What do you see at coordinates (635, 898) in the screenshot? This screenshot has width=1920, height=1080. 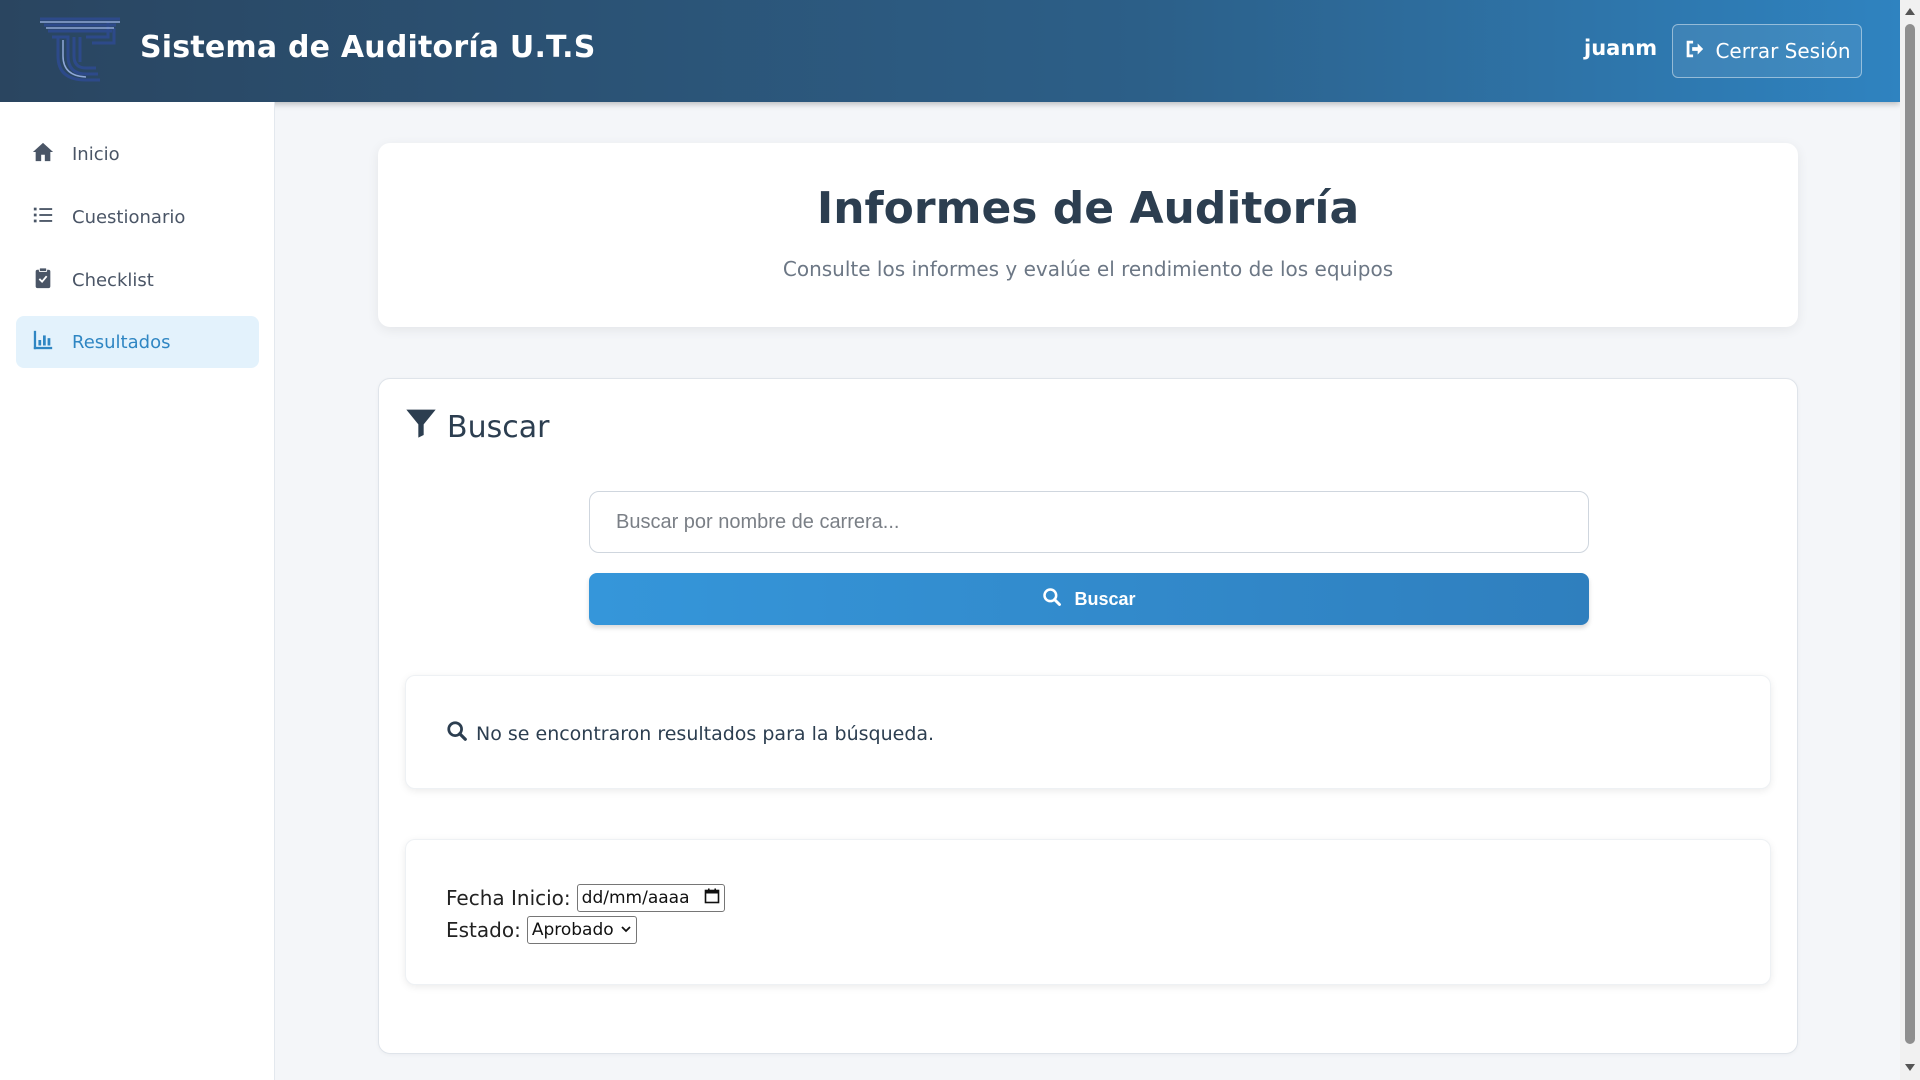 I see `date-placeholder: dd/mm/aaaa` at bounding box center [635, 898].